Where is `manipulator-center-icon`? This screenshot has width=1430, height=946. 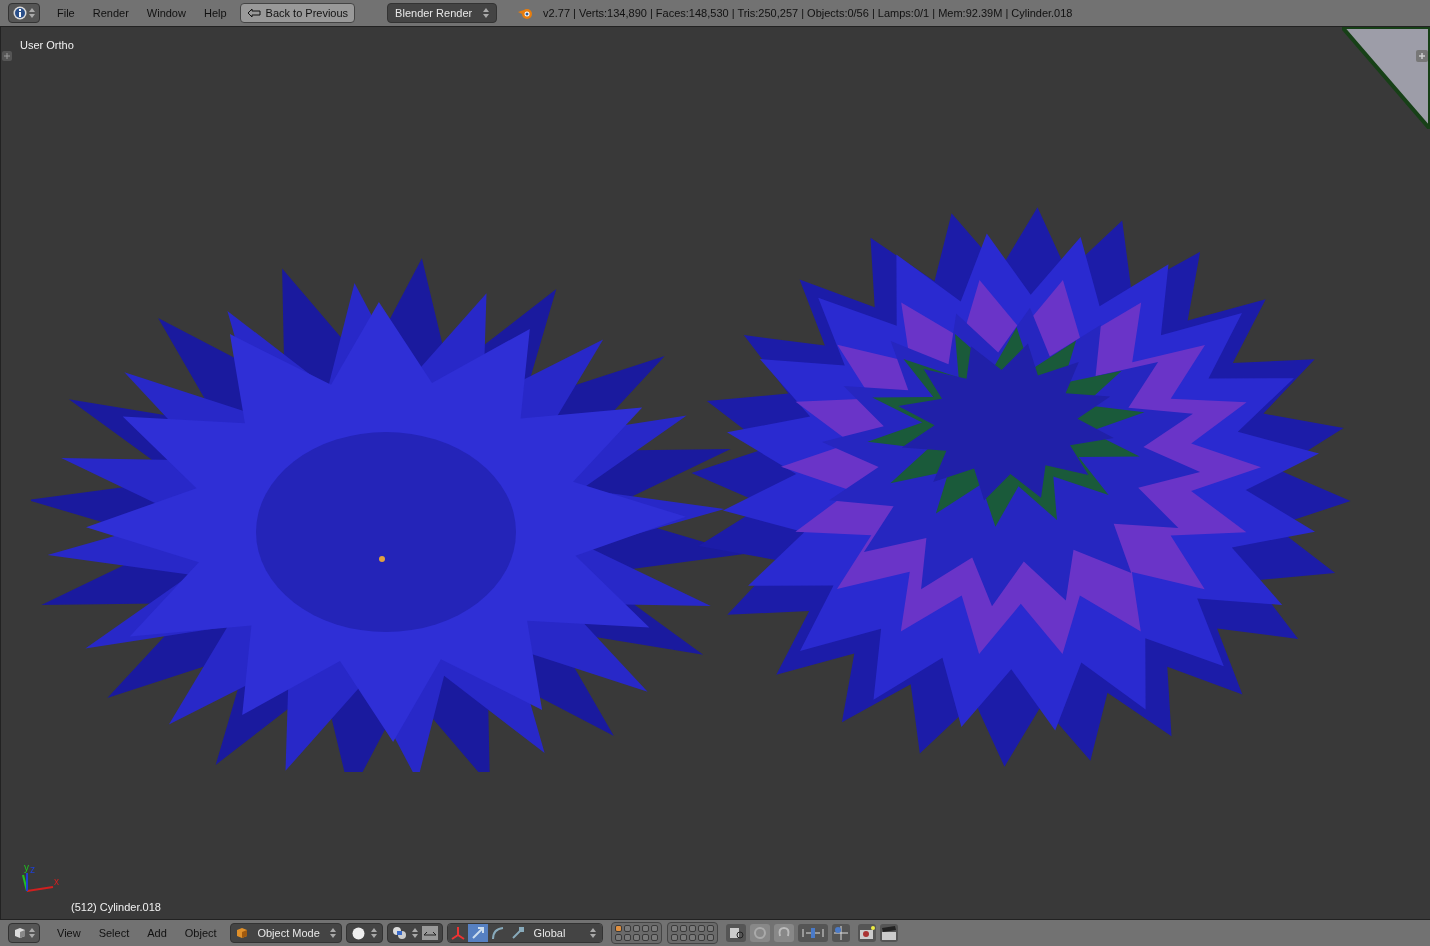
manipulator-center-icon is located at coordinates (429, 933).